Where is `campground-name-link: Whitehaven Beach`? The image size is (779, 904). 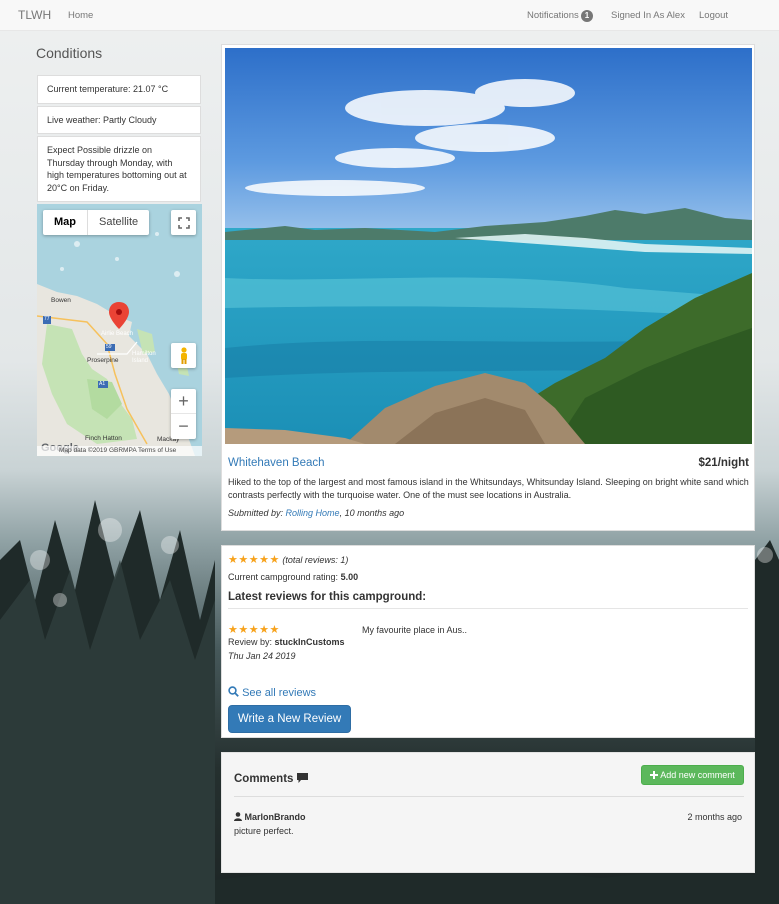 campground-name-link: Whitehaven Beach is located at coordinates (276, 463).